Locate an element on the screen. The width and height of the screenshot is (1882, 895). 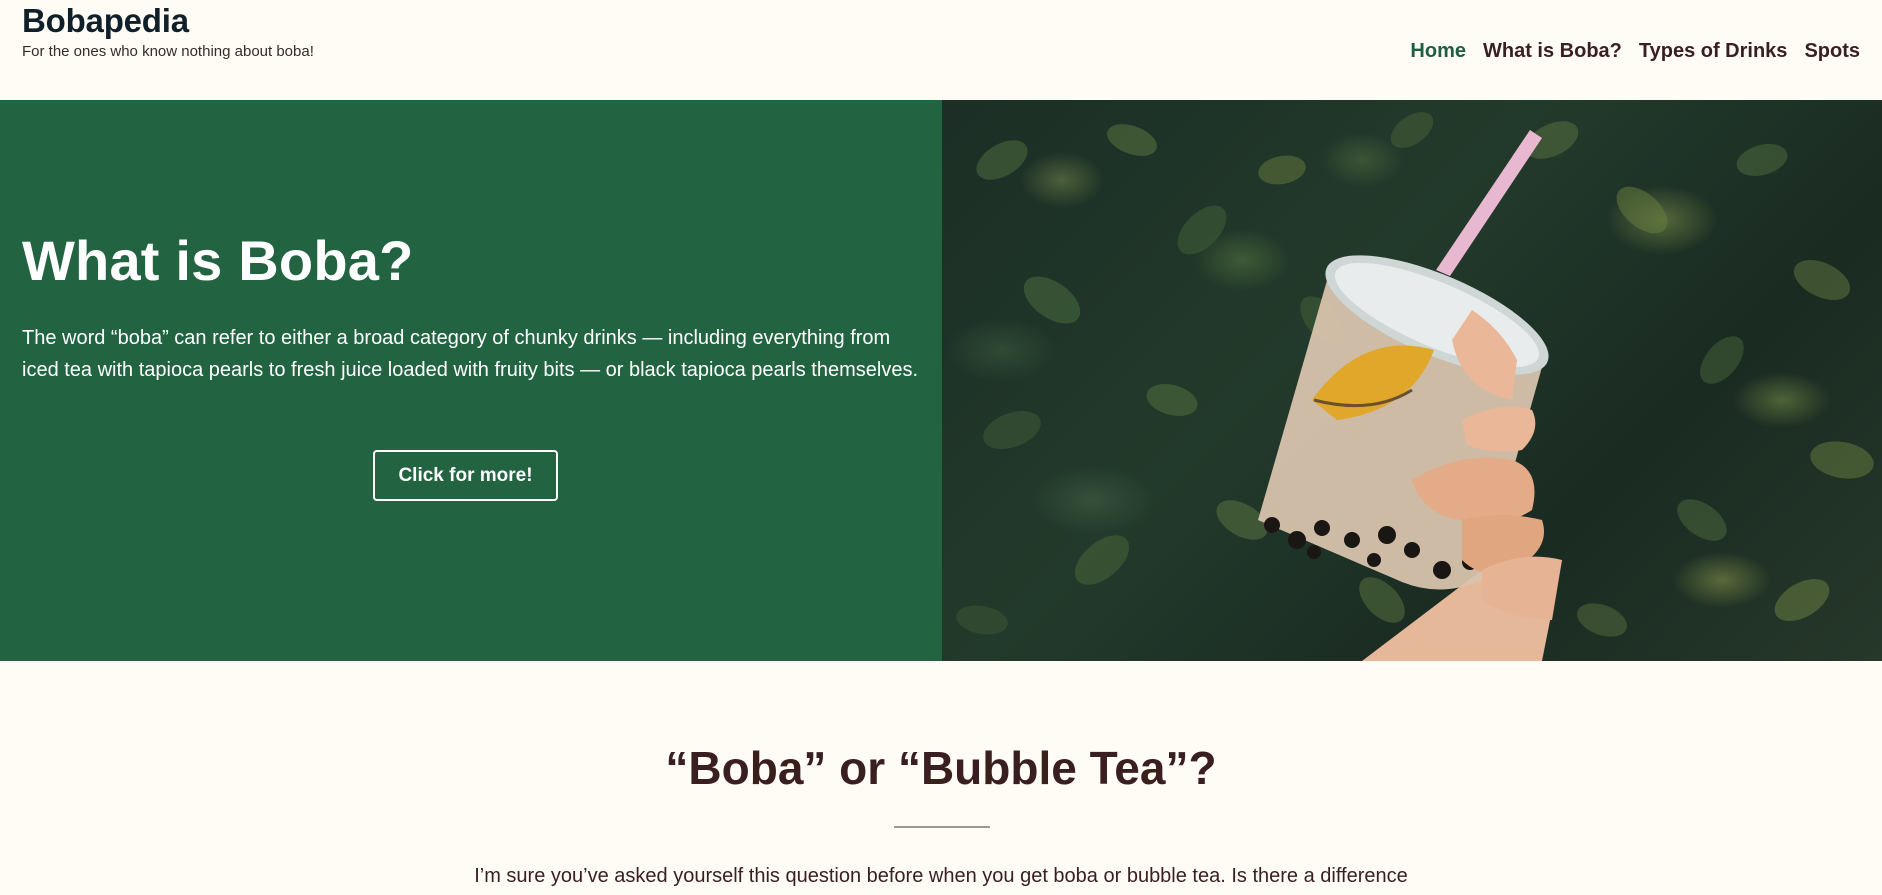
click-for-more-button: Click for more! is located at coordinates (465, 475).